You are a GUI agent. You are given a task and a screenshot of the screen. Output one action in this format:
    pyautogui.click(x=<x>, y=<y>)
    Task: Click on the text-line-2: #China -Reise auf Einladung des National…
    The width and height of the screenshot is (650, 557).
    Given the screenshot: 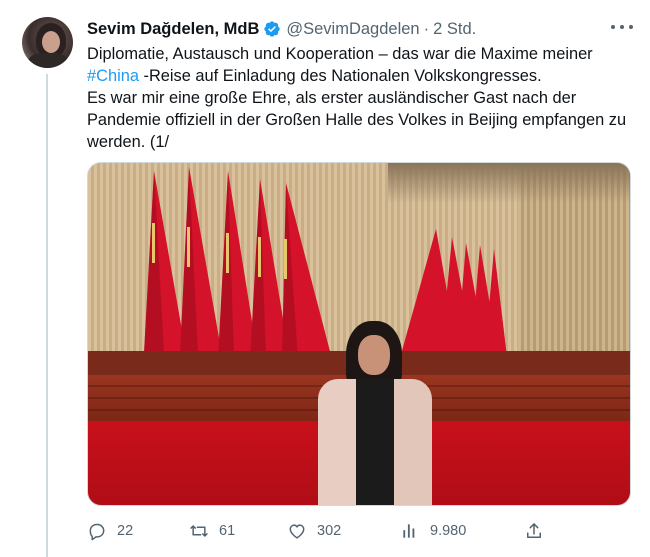 What is the action you would take?
    pyautogui.click(x=314, y=76)
    